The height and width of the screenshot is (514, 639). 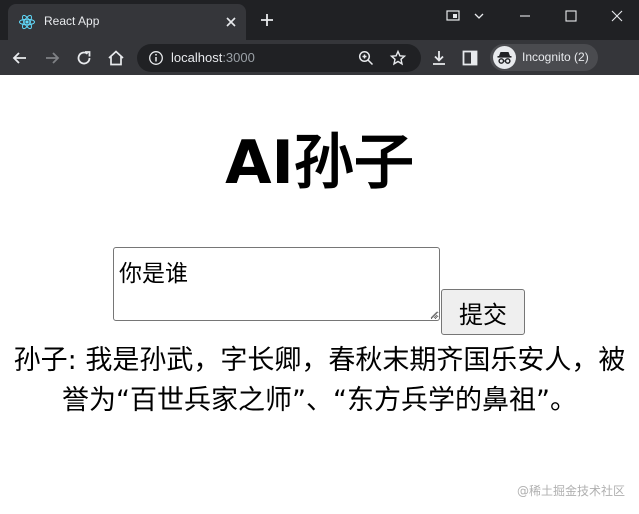 I want to click on minimize-icon, so click(x=525, y=16).